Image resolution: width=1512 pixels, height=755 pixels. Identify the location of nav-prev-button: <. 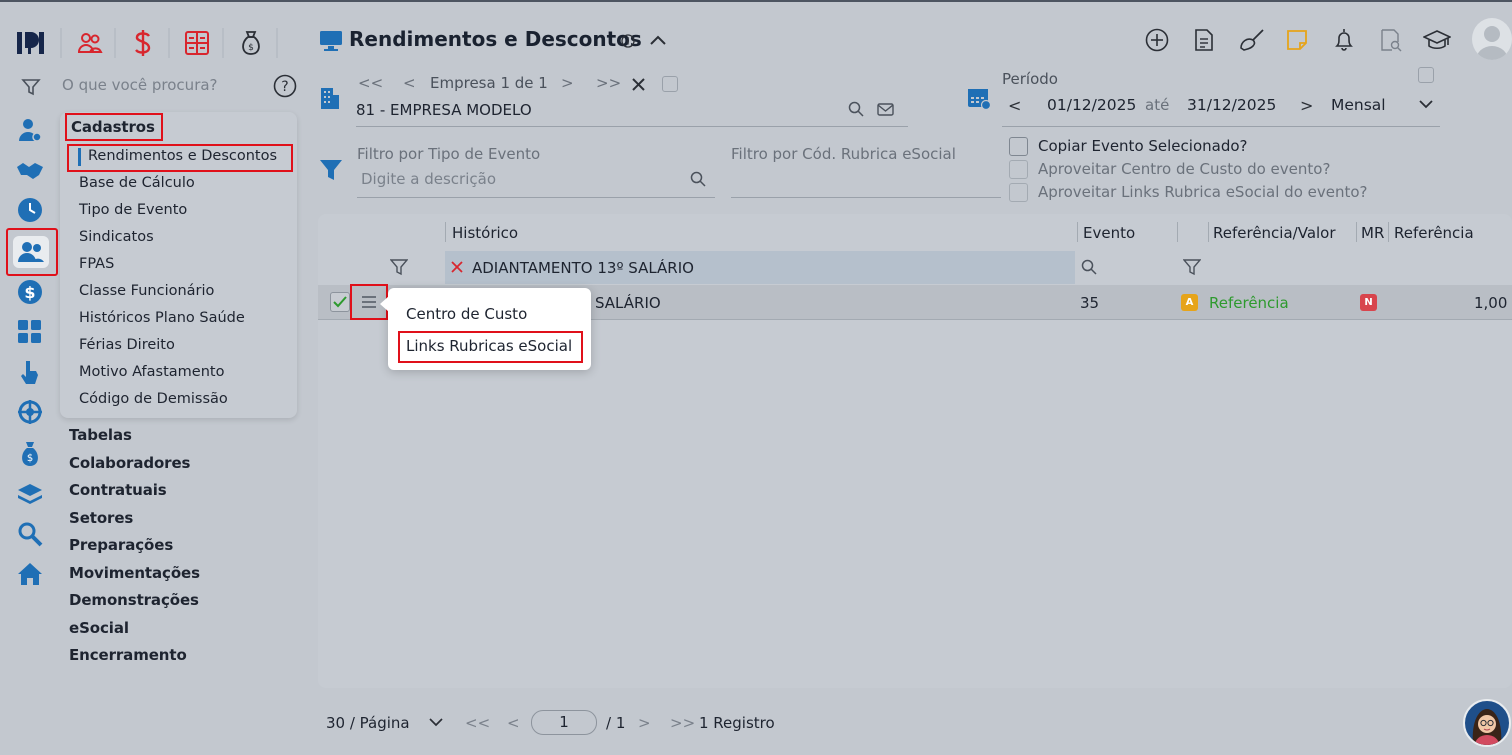
(409, 83).